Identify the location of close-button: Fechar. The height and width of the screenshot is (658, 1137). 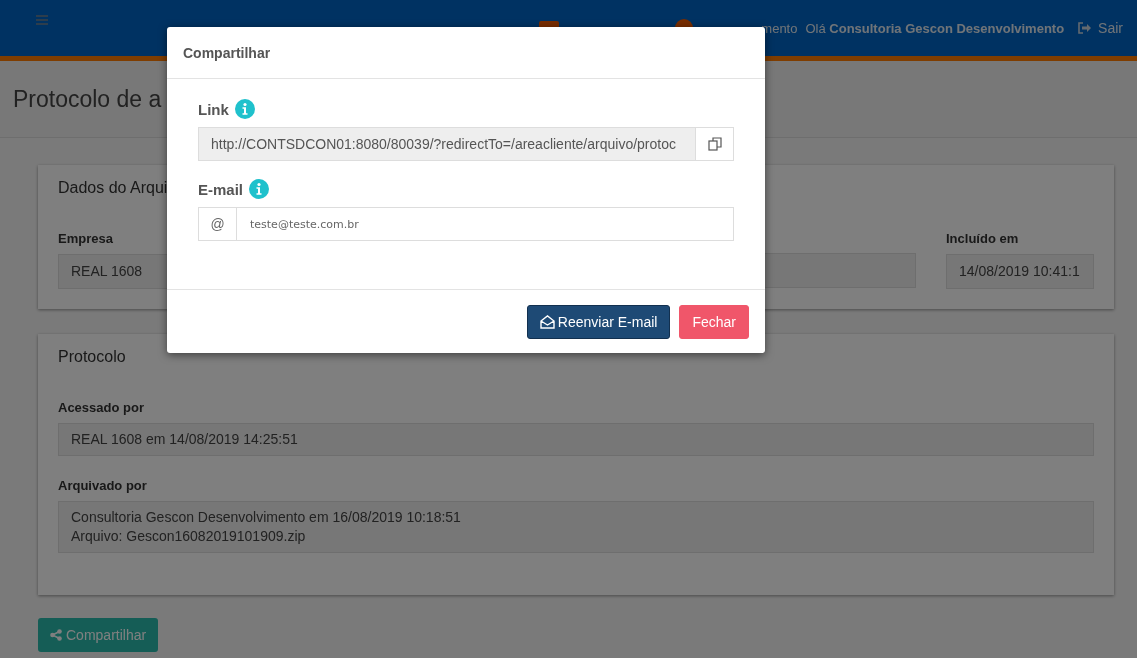
(714, 322).